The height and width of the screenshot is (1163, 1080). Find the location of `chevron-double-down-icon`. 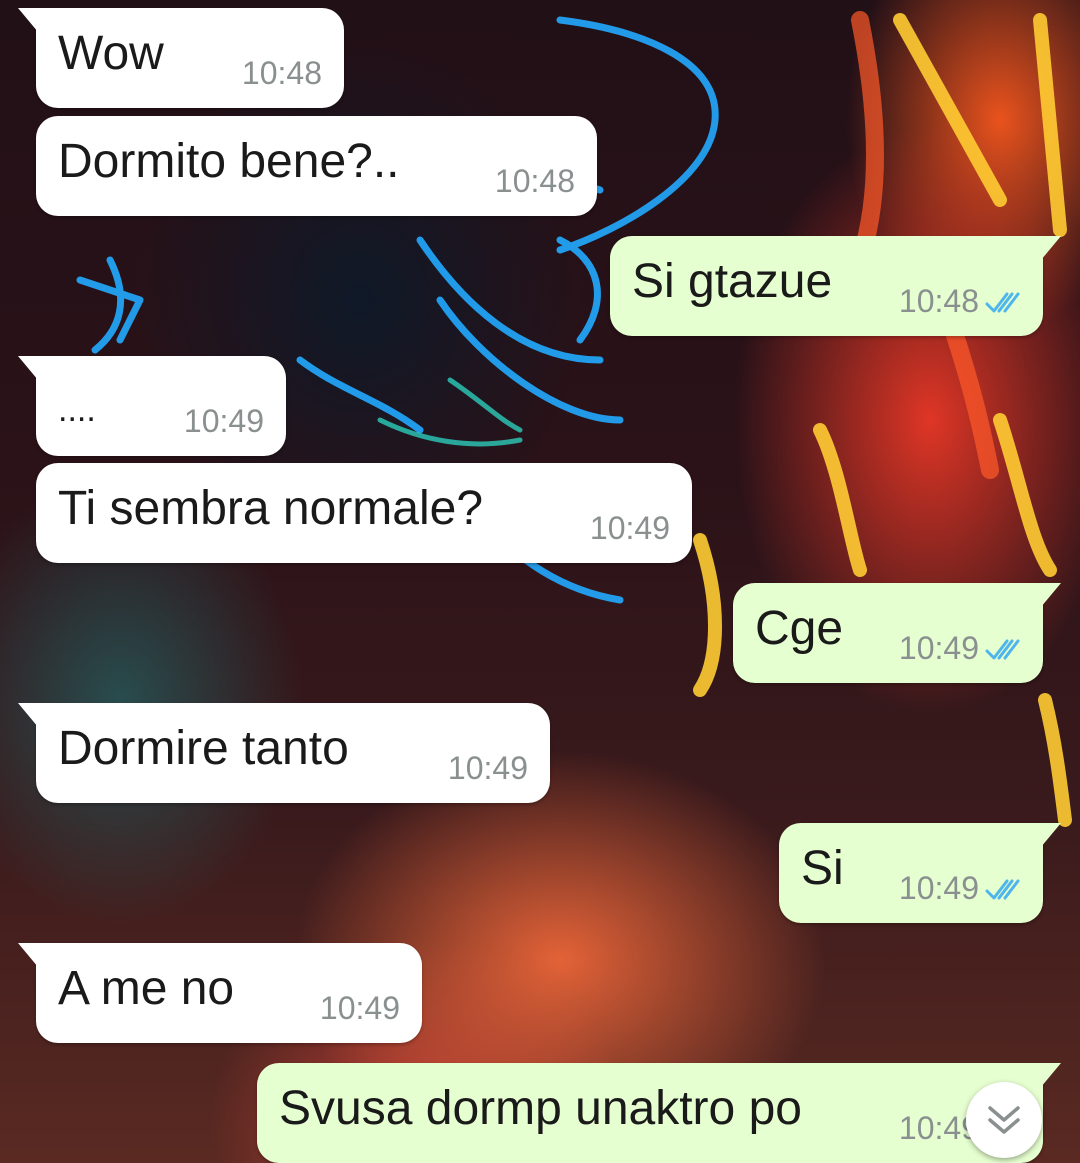

chevron-double-down-icon is located at coordinates (1004, 1120).